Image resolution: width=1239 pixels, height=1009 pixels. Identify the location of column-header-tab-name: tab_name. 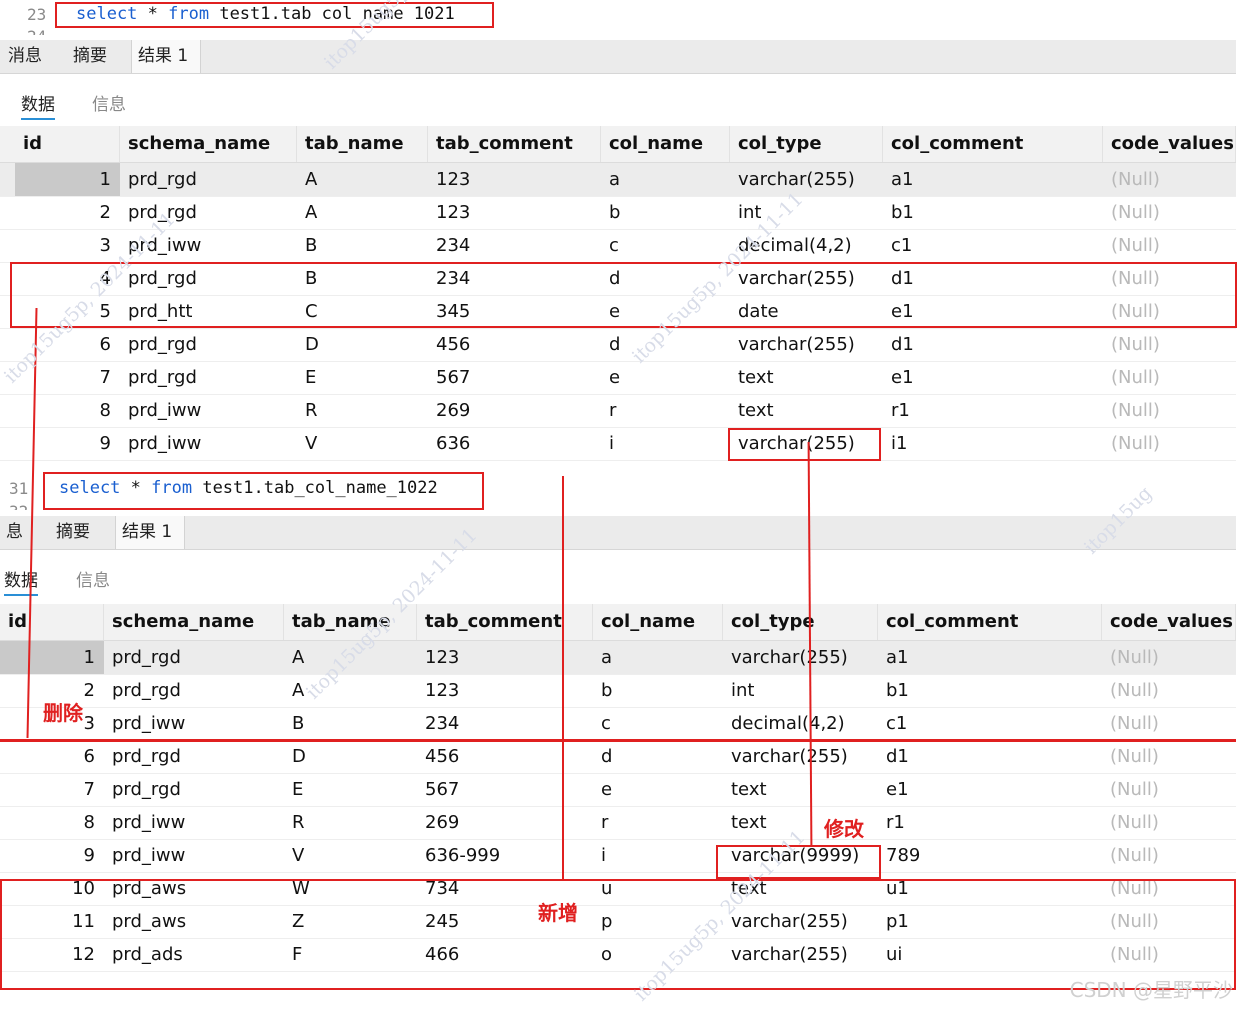
(362, 144).